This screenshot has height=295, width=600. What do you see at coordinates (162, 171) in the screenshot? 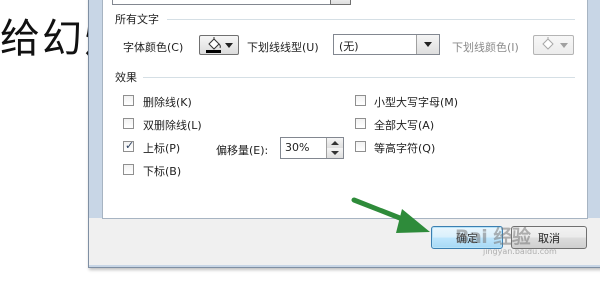
I see `subscript-label: 下标(B)` at bounding box center [162, 171].